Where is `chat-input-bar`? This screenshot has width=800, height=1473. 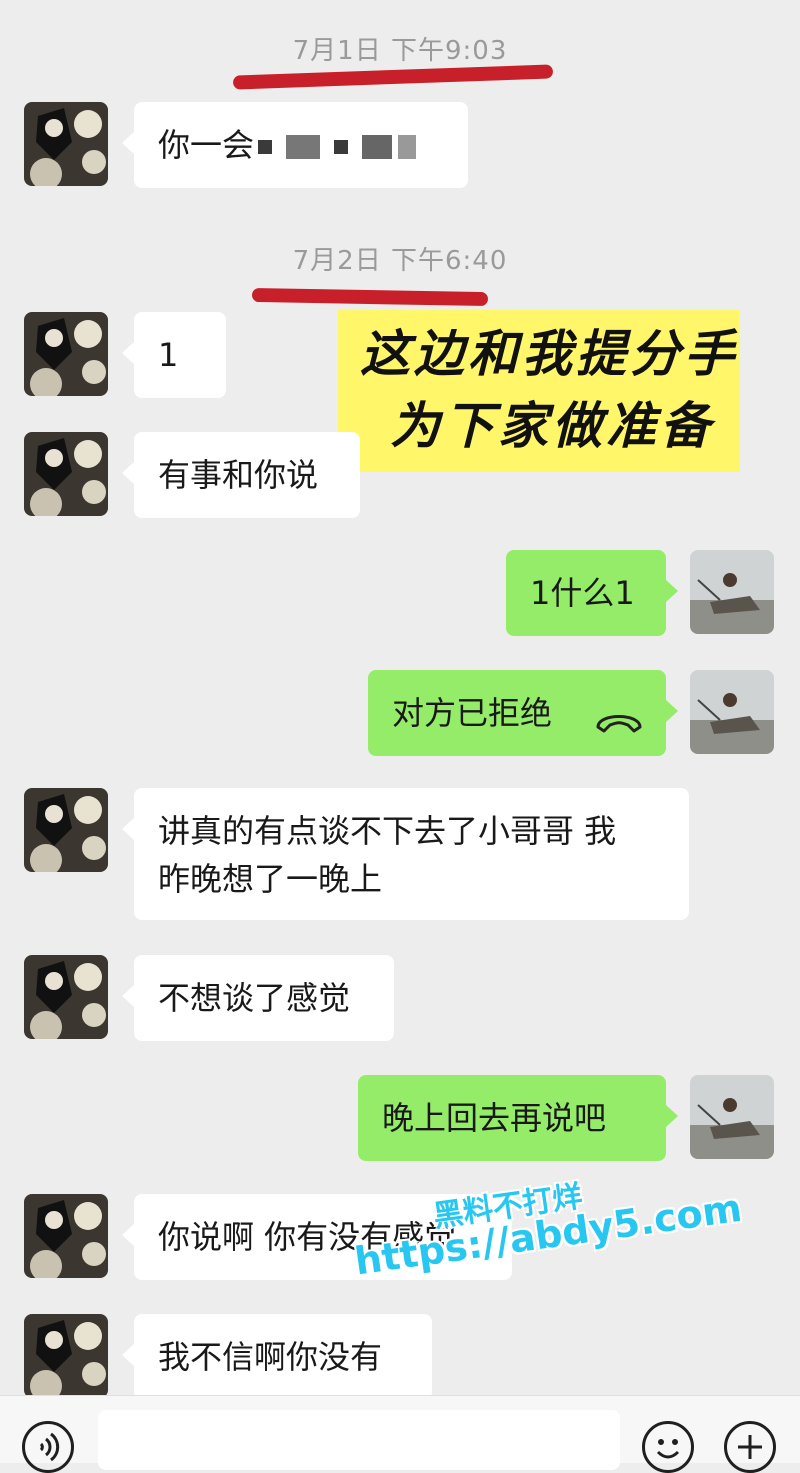 chat-input-bar is located at coordinates (400, 1434).